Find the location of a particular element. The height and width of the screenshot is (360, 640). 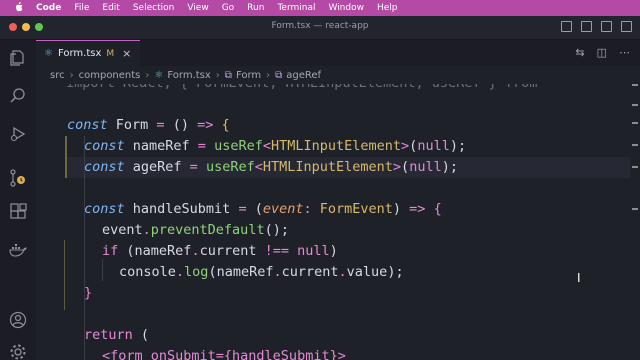

code-line: if (nameRef.current !== null) is located at coordinates (220, 251).